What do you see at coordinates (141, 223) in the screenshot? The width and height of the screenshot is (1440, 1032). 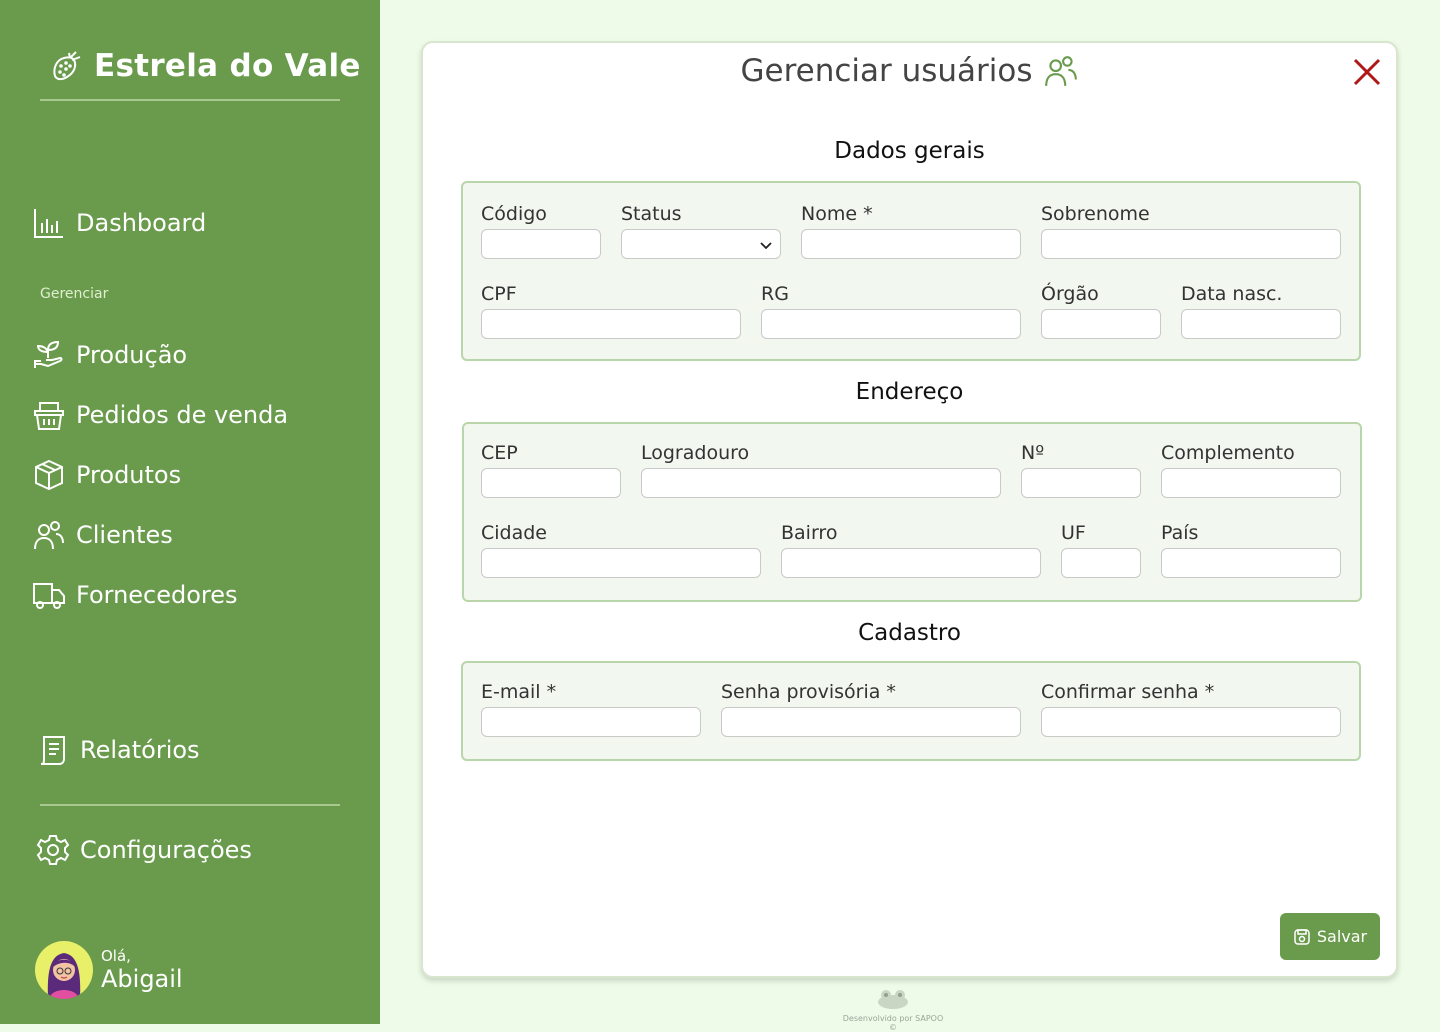 I see `sidebar-item-label: Dashboard` at bounding box center [141, 223].